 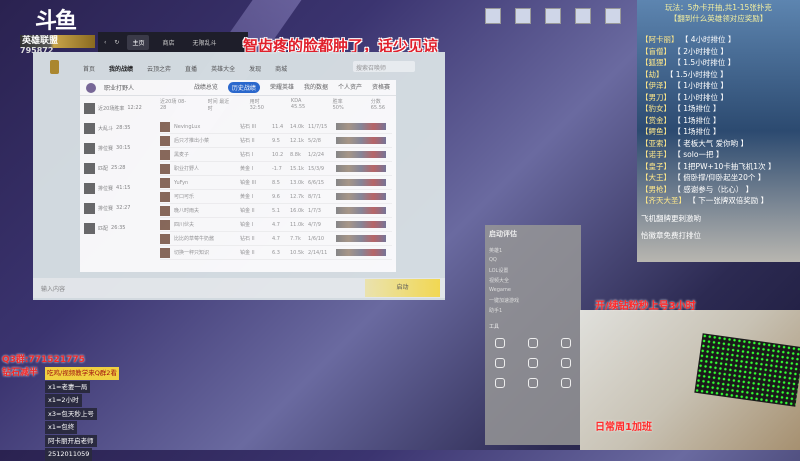 What do you see at coordinates (43, 360) in the screenshot?
I see `qq-group: Q3群:771521775` at bounding box center [43, 360].